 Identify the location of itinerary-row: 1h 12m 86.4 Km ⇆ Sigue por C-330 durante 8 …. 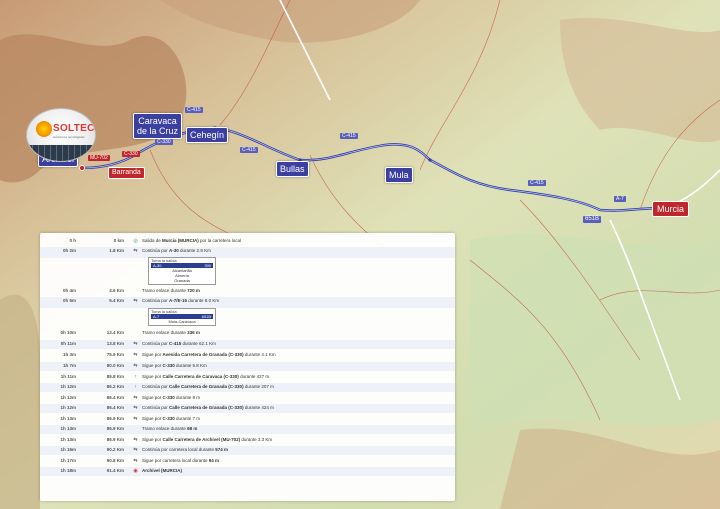
(247, 398).